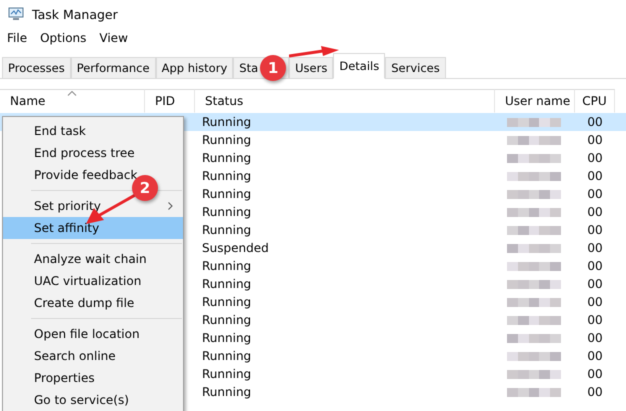  I want to click on column-header: Status, so click(345, 101).